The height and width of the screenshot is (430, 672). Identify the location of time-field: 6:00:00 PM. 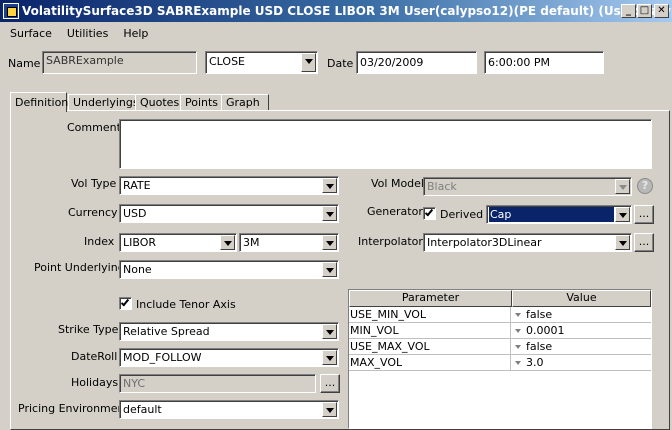
(544, 62).